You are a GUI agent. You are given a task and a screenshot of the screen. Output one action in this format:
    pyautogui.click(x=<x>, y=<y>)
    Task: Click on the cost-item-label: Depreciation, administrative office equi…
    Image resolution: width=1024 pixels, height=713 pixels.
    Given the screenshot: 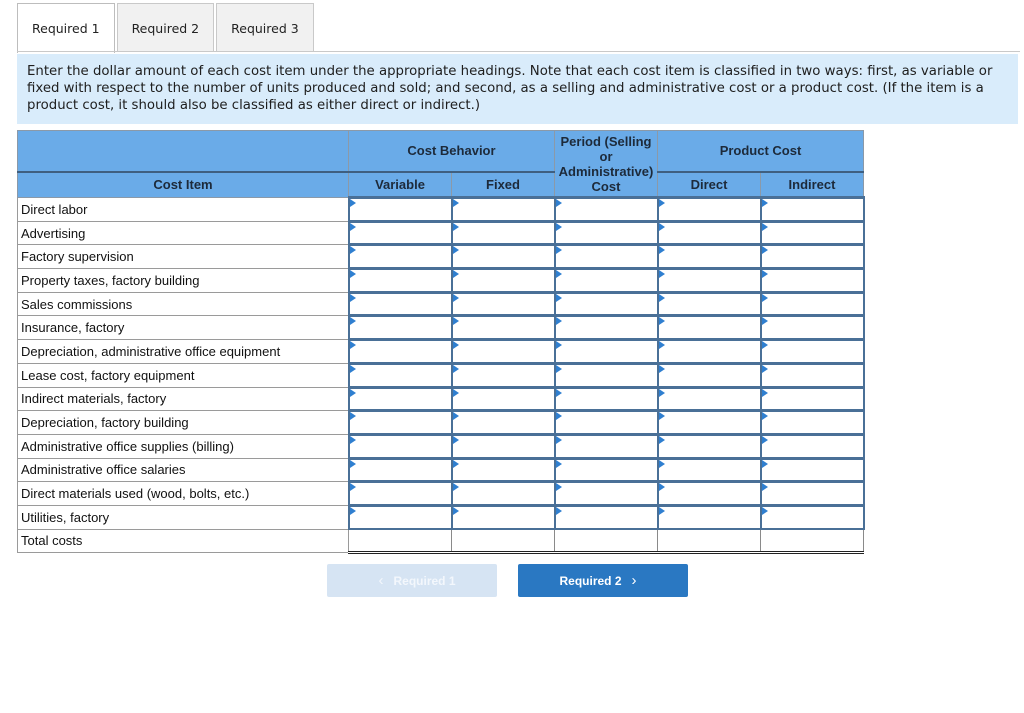 What is the action you would take?
    pyautogui.click(x=183, y=351)
    